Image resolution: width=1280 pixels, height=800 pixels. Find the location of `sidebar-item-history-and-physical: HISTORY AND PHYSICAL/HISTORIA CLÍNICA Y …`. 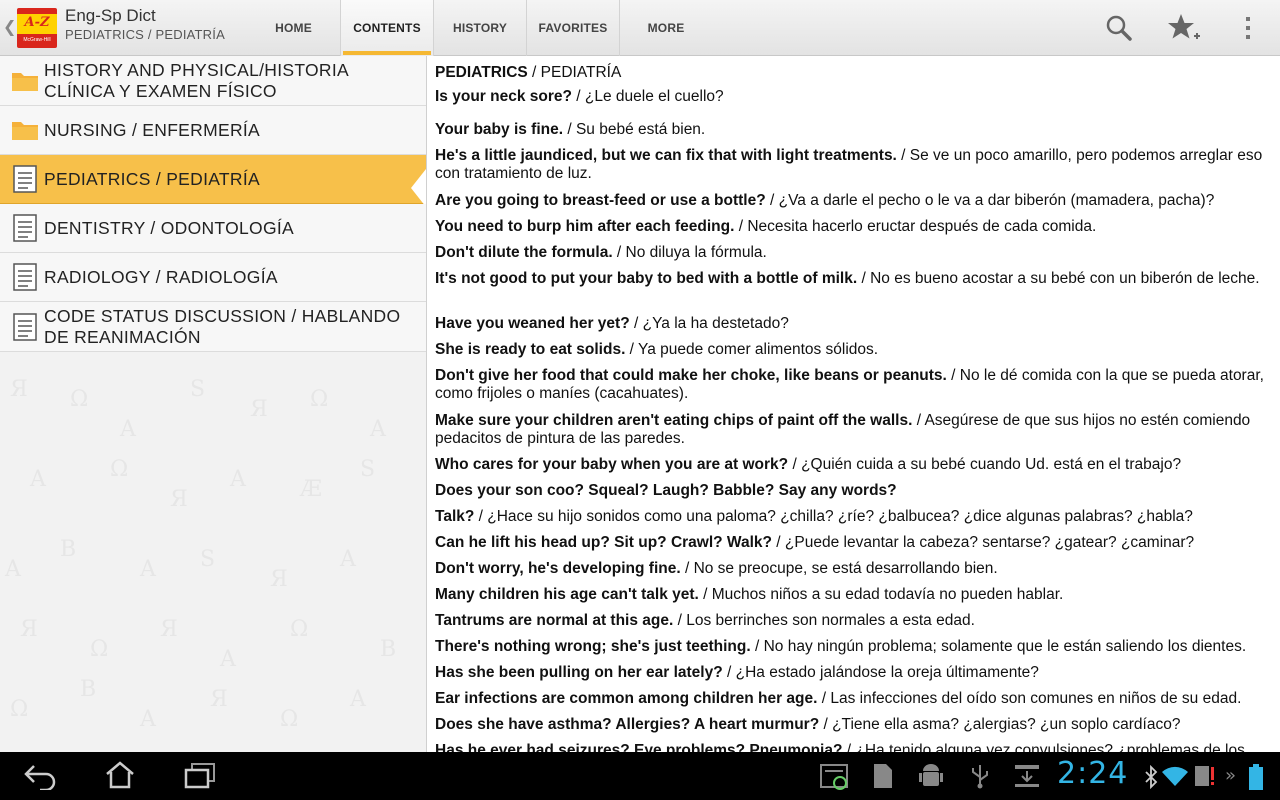

sidebar-item-history-and-physical: HISTORY AND PHYSICAL/HISTORIA CLÍNICA Y … is located at coordinates (213, 81).